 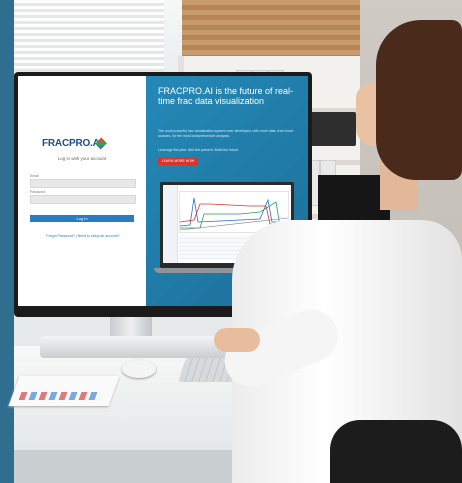 What do you see at coordinates (99, 236) in the screenshot?
I see `setup-account-link: Need to setup an account?` at bounding box center [99, 236].